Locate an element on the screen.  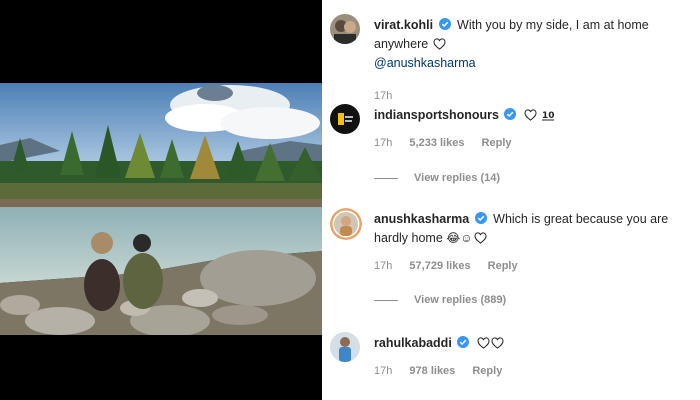
comment-likes: 57,729 likes is located at coordinates (439, 266).